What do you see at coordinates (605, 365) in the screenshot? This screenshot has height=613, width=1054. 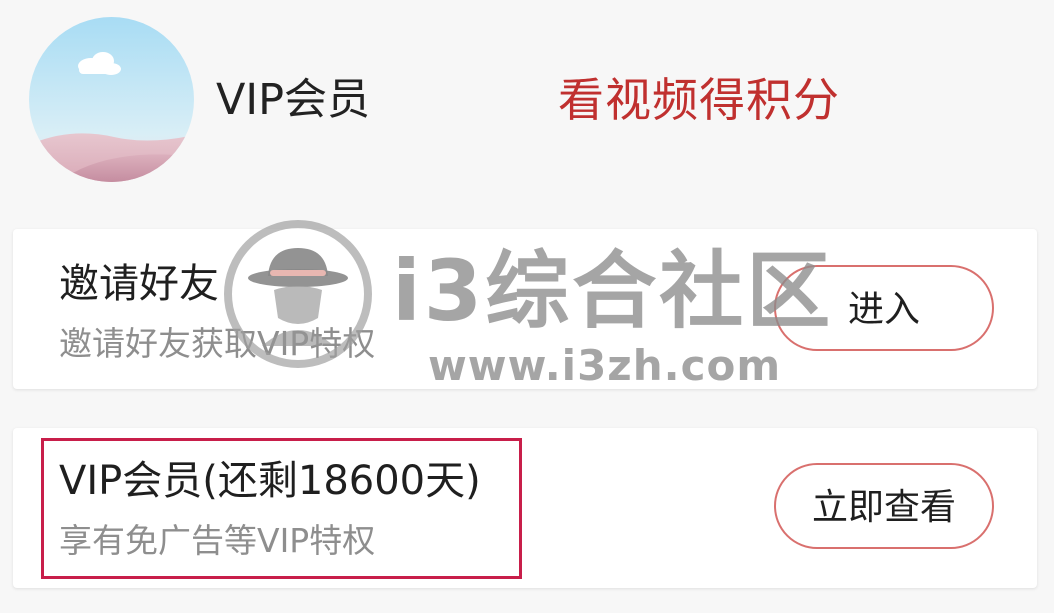 I see `watermark-url: www.i3zh.com` at bounding box center [605, 365].